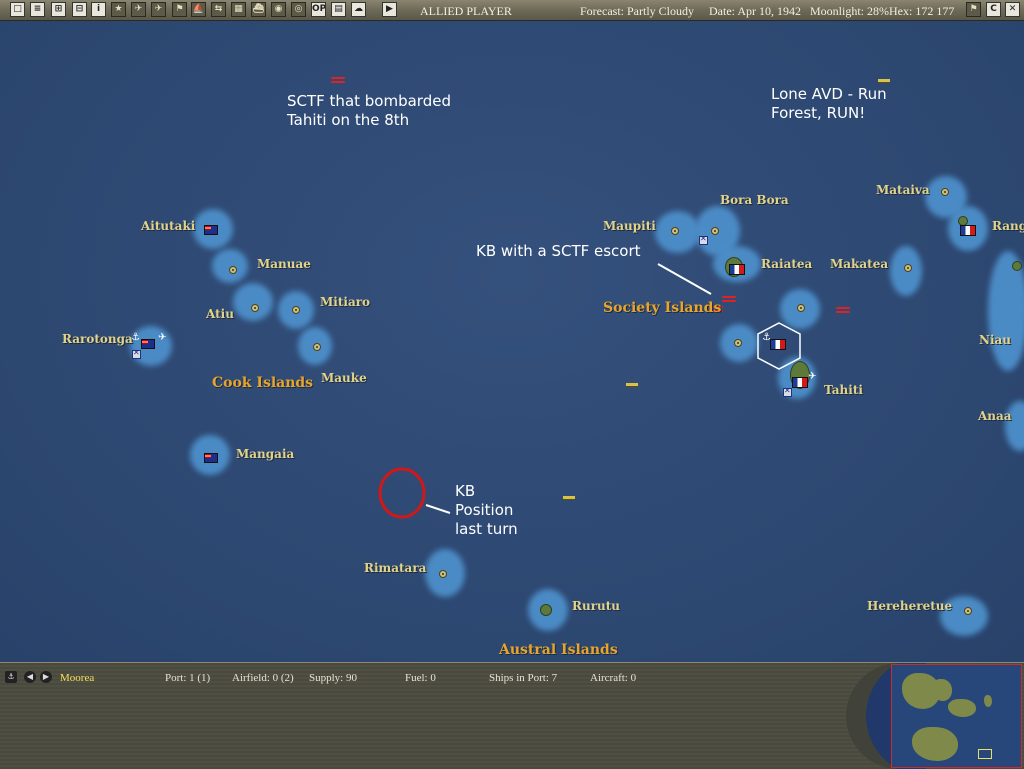  I want to click on base-name: Moorea, so click(77, 678).